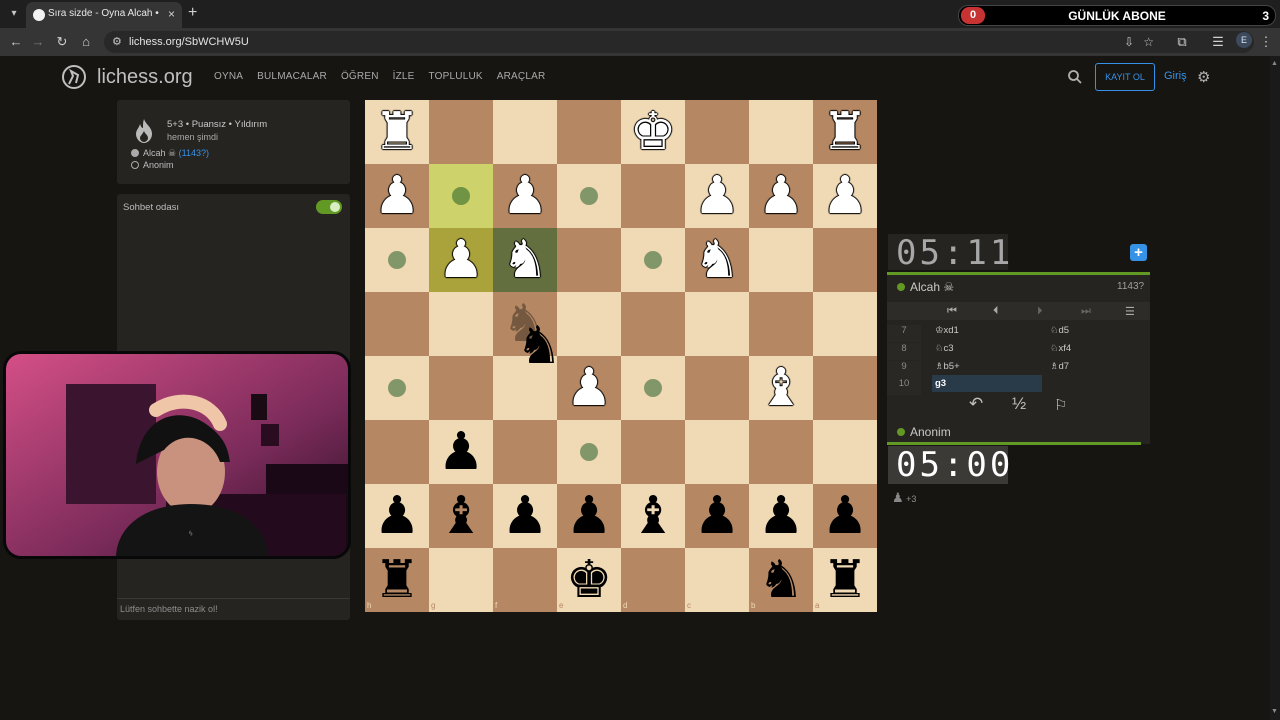  What do you see at coordinates (86, 42) in the screenshot?
I see `home-icon: ⌂` at bounding box center [86, 42].